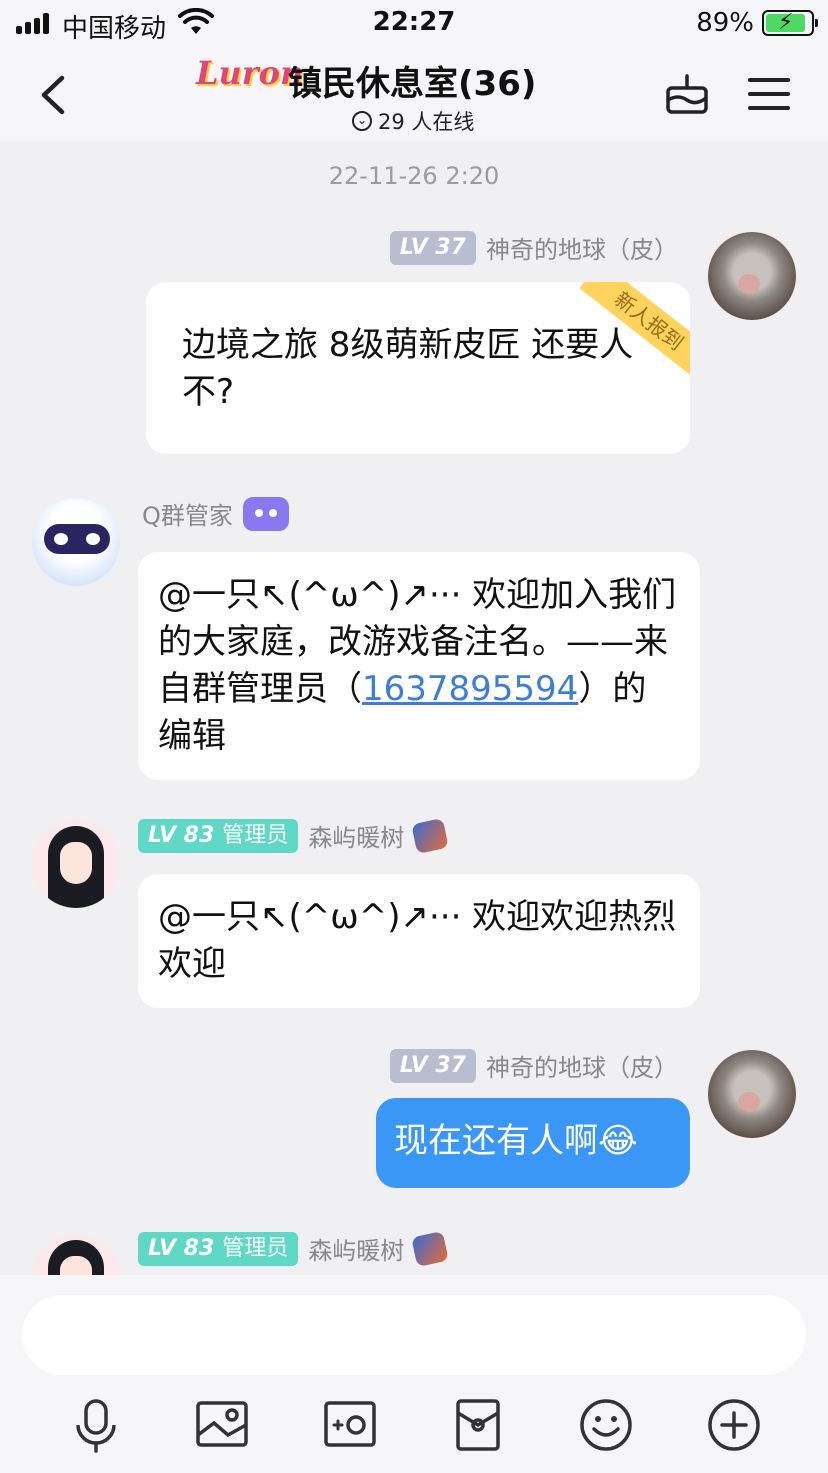 The image size is (828, 1473). Describe the element at coordinates (516, 1141) in the screenshot. I see `message-text: 现在还有人啊😂` at that location.